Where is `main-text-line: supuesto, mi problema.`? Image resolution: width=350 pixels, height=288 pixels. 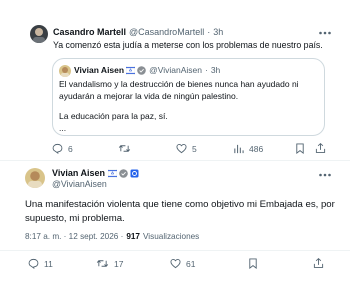 main-text-line: supuesto, mi problema. is located at coordinates (75, 218).